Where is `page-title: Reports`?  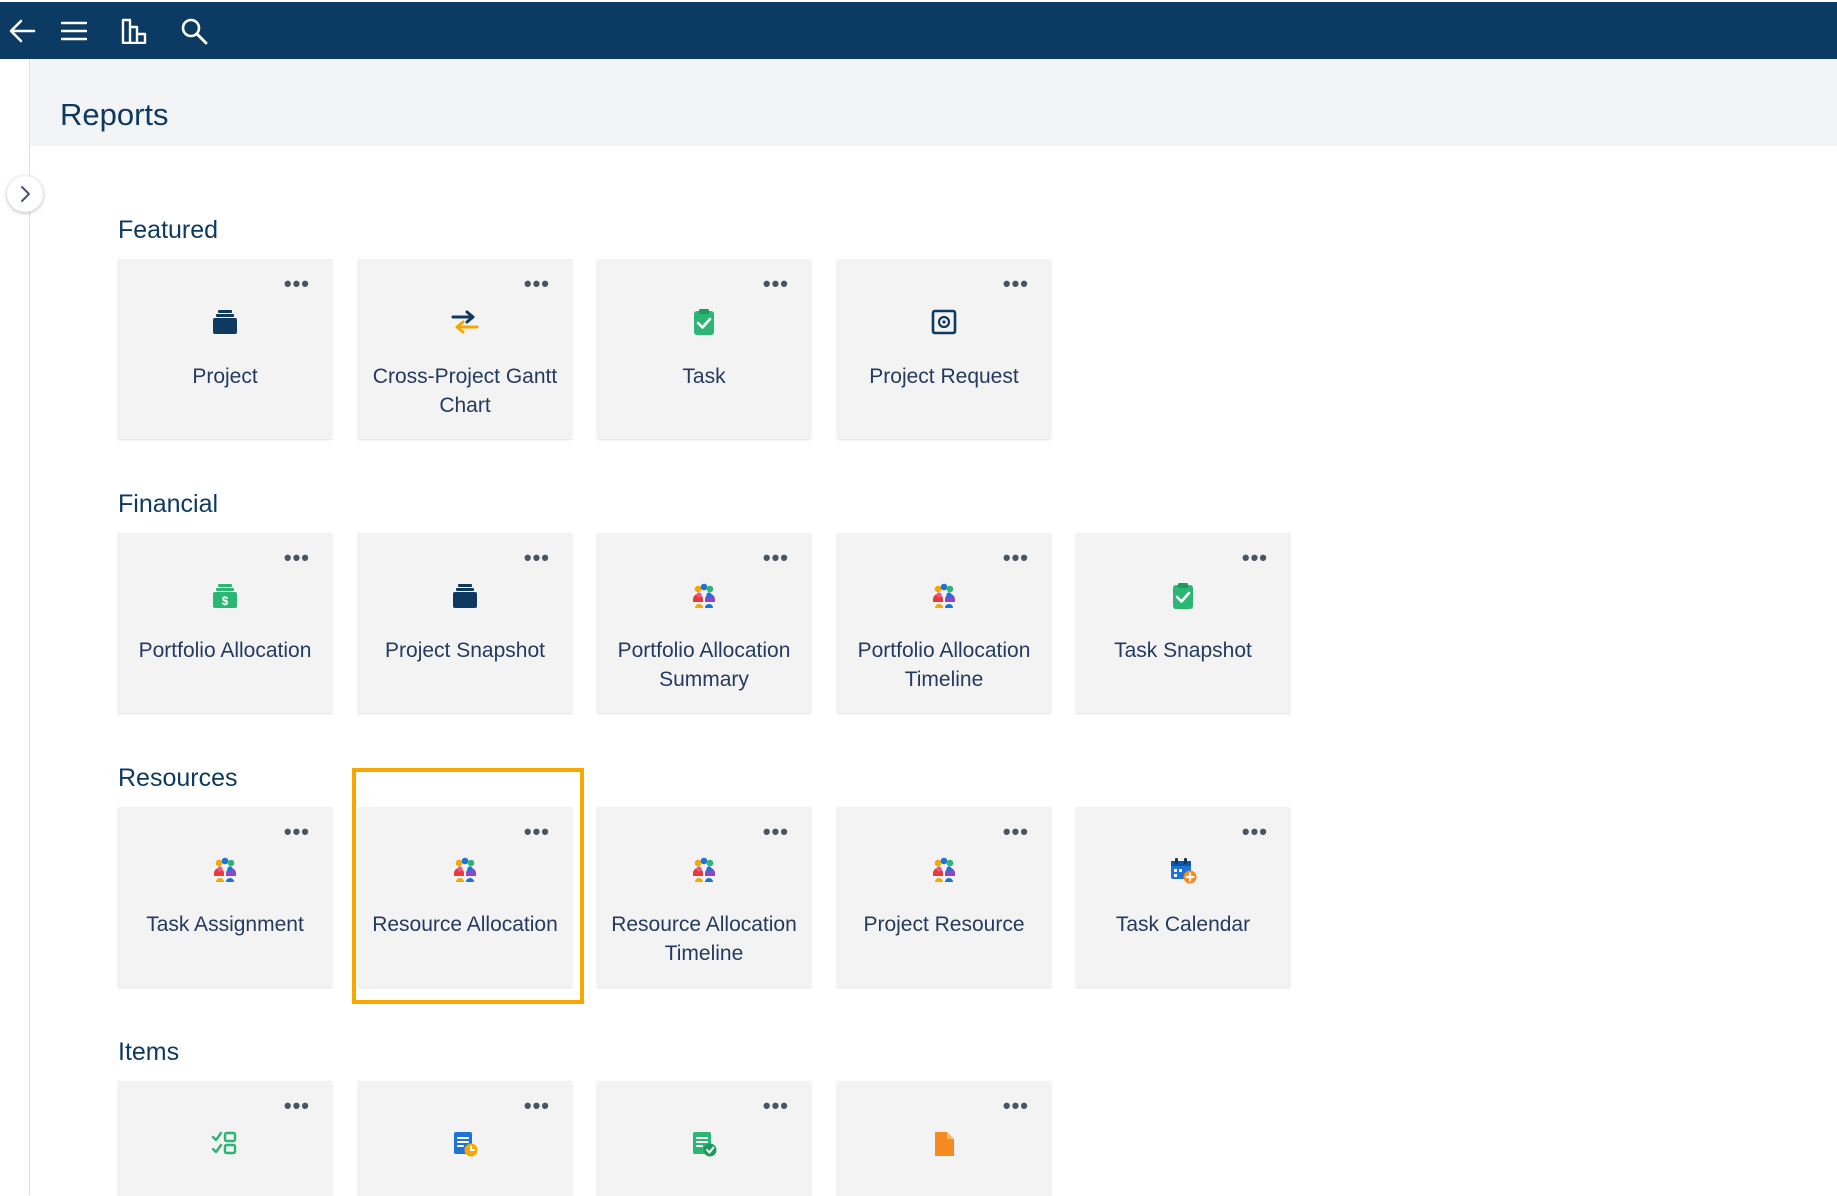
page-title: Reports is located at coordinates (114, 114).